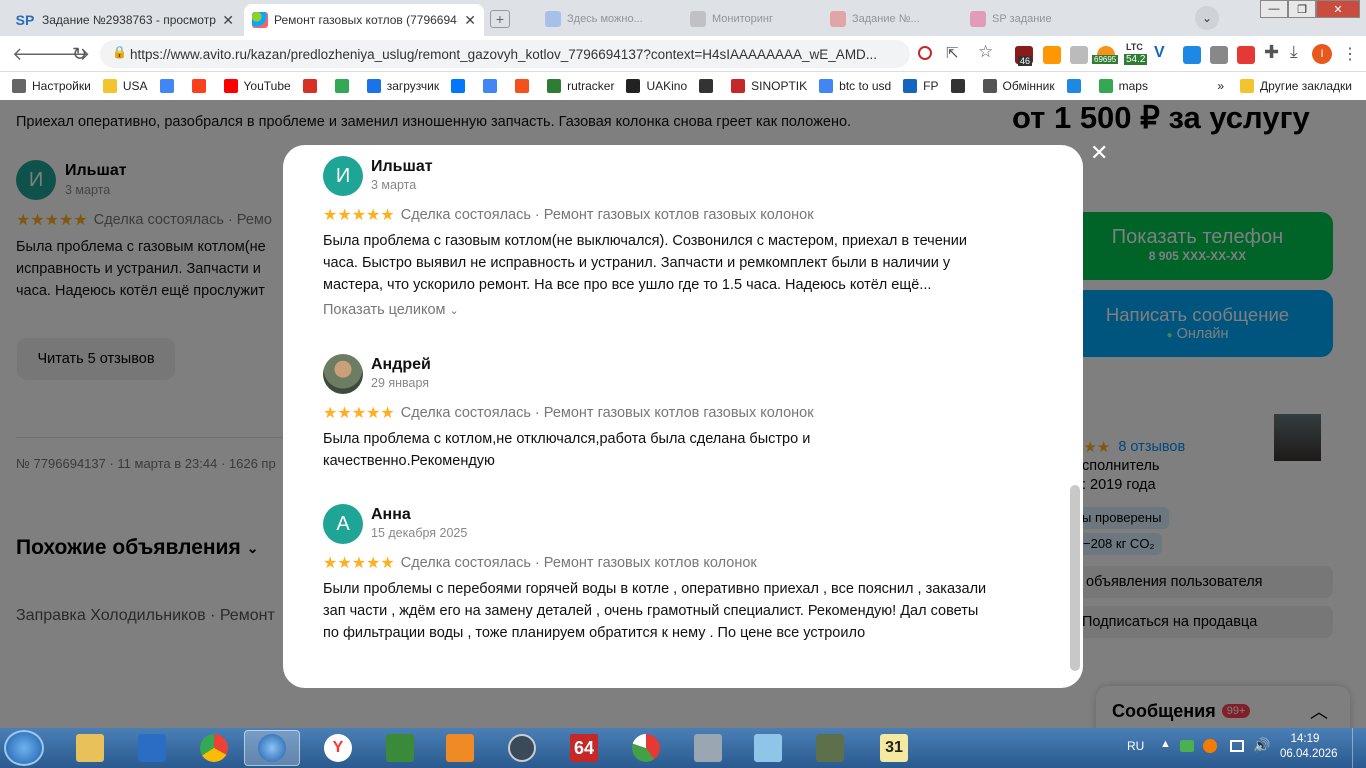  I want to click on taskbar-app-green, so click(400, 748).